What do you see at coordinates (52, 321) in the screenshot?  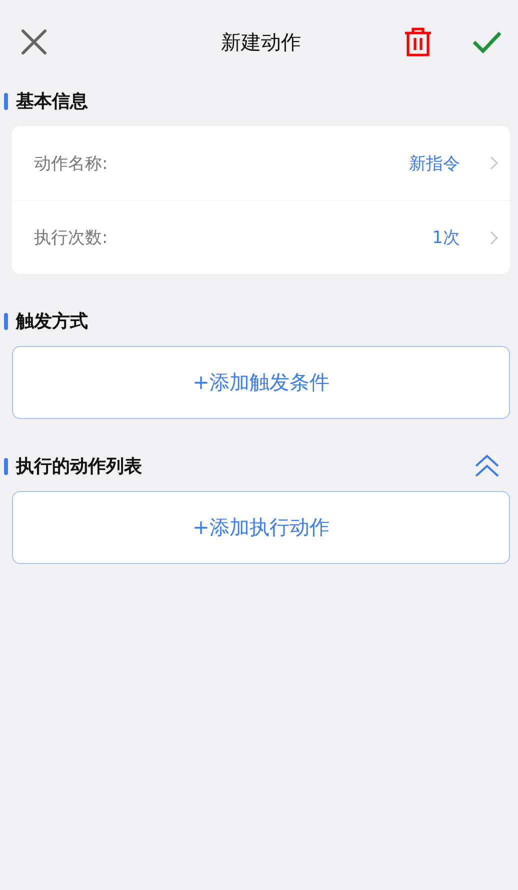 I see `section-title: 触发方式` at bounding box center [52, 321].